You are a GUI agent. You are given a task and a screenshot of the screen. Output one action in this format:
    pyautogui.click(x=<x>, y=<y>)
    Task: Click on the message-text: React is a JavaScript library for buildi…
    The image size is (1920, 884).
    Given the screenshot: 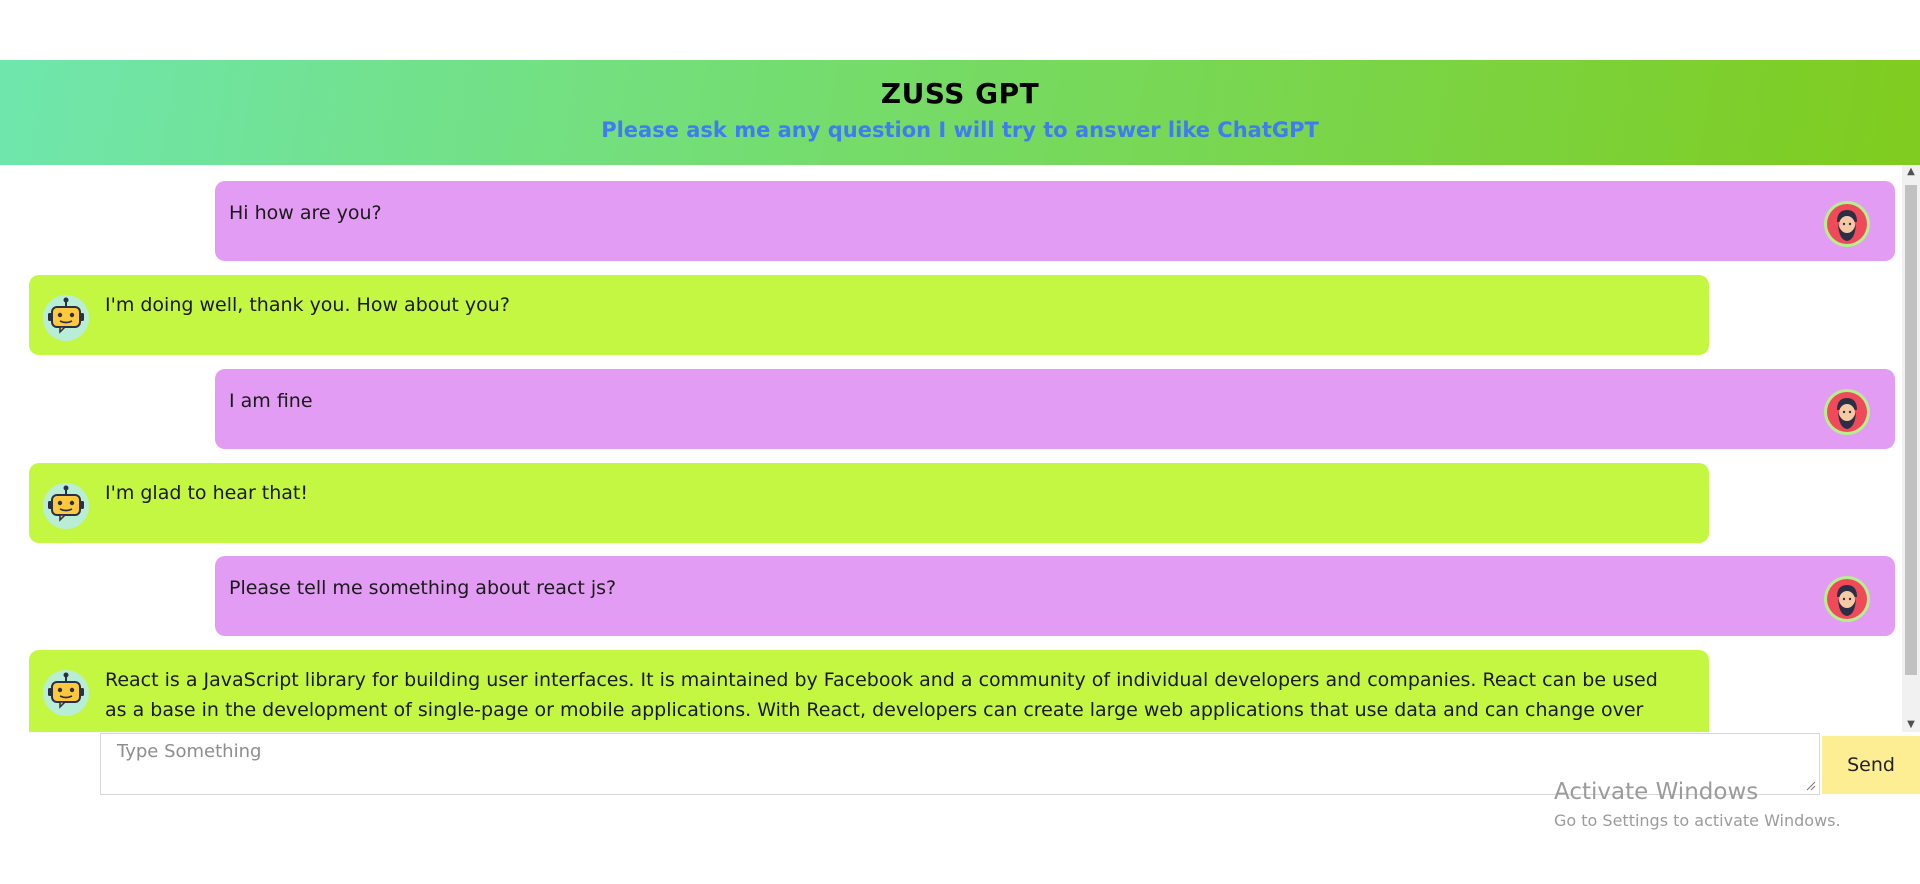 What is the action you would take?
    pyautogui.click(x=881, y=700)
    